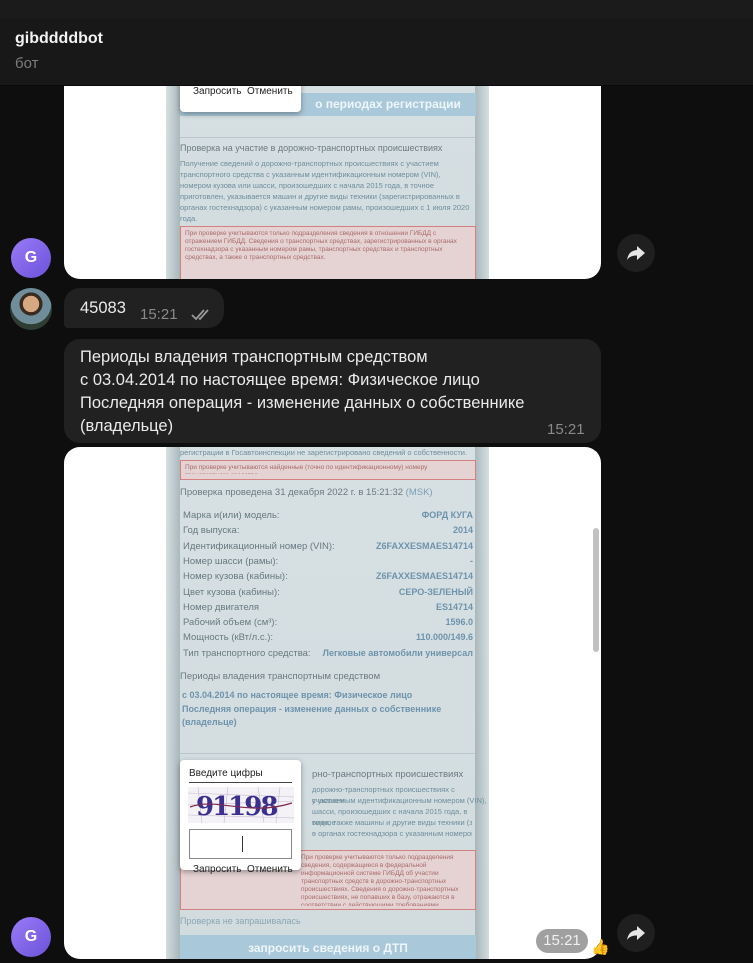 Image resolution: width=753 pixels, height=963 pixels. What do you see at coordinates (566, 429) in the screenshot?
I see `reply-message-time: 15:21` at bounding box center [566, 429].